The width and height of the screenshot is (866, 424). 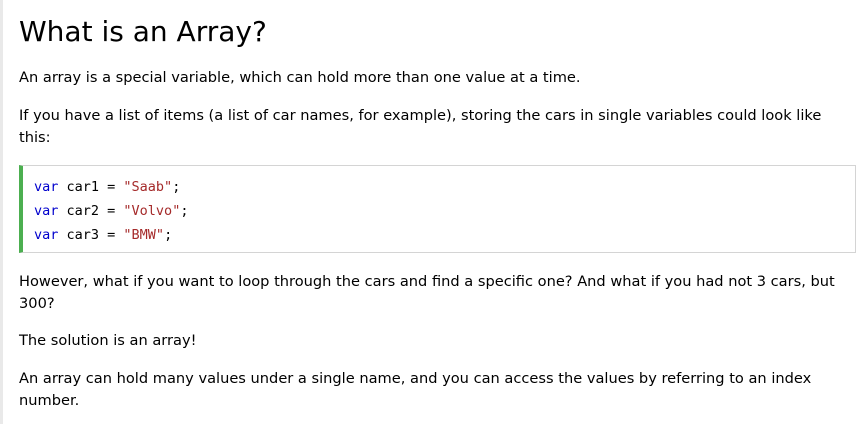 What do you see at coordinates (143, 31) in the screenshot?
I see `page-title: What is an Array?` at bounding box center [143, 31].